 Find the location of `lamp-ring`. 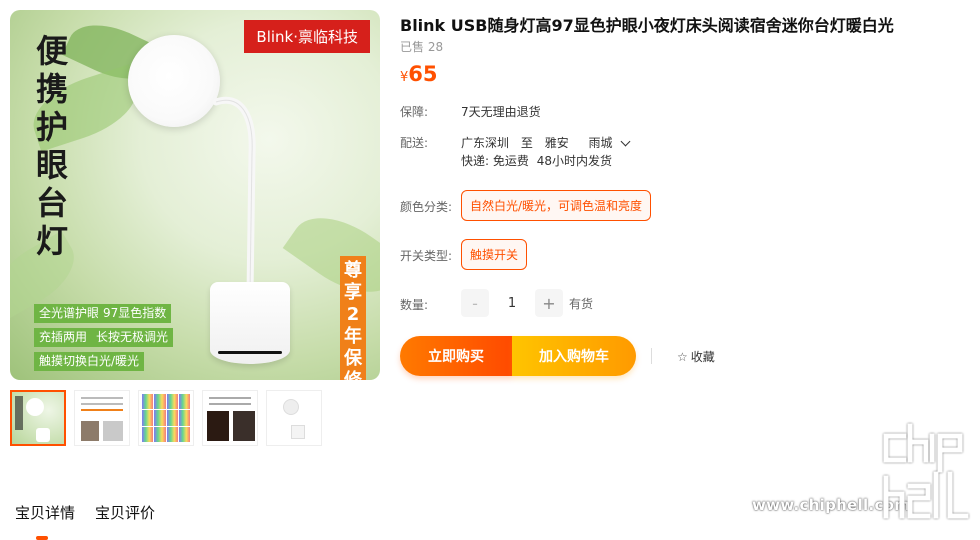

lamp-ring is located at coordinates (250, 352).